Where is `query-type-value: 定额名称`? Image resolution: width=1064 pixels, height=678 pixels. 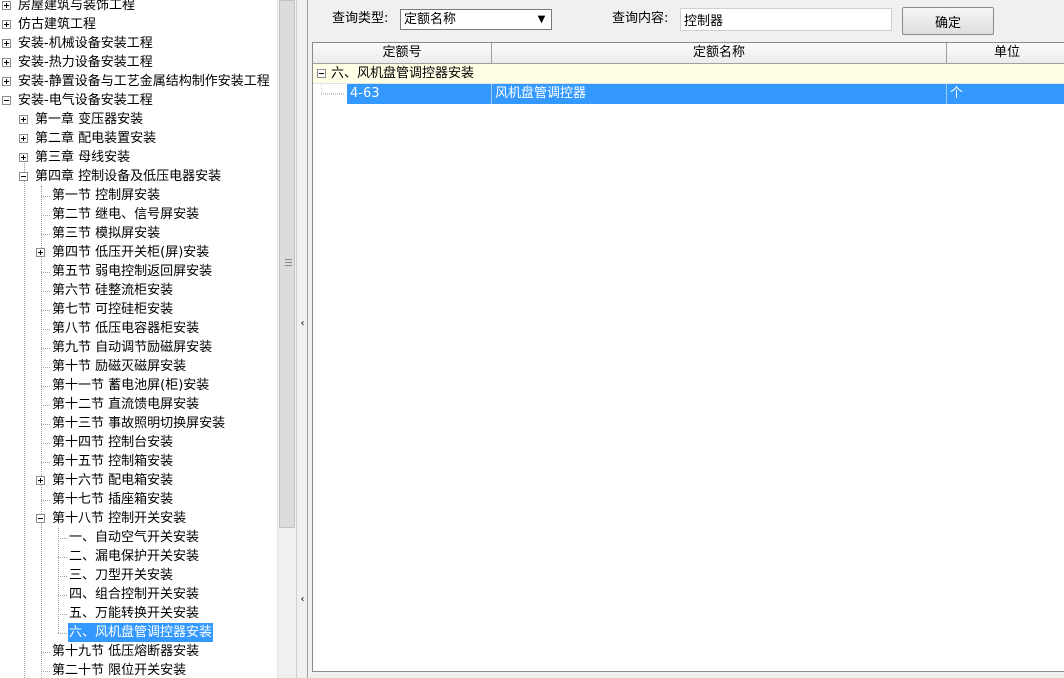 query-type-value: 定额名称 is located at coordinates (430, 19).